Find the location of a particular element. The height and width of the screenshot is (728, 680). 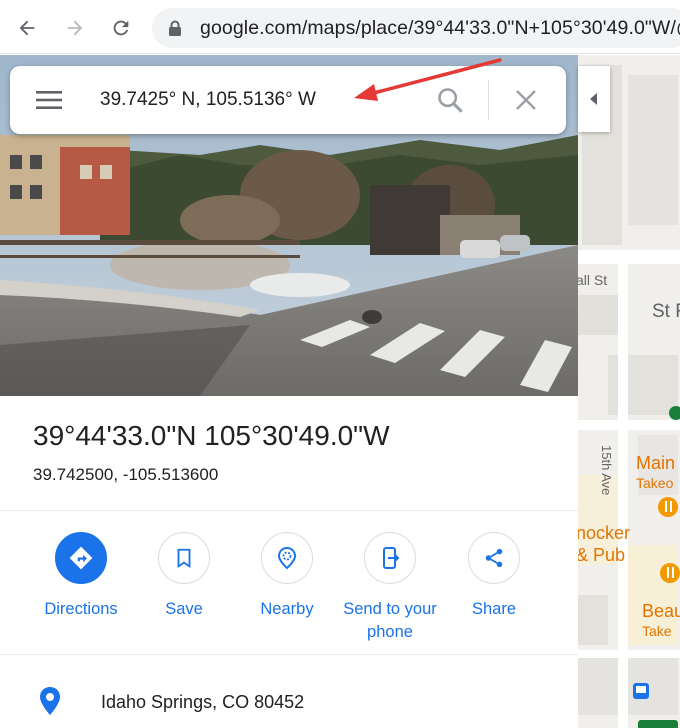

decimal-coordinates: 39.742500, -105.513600 is located at coordinates (126, 474).